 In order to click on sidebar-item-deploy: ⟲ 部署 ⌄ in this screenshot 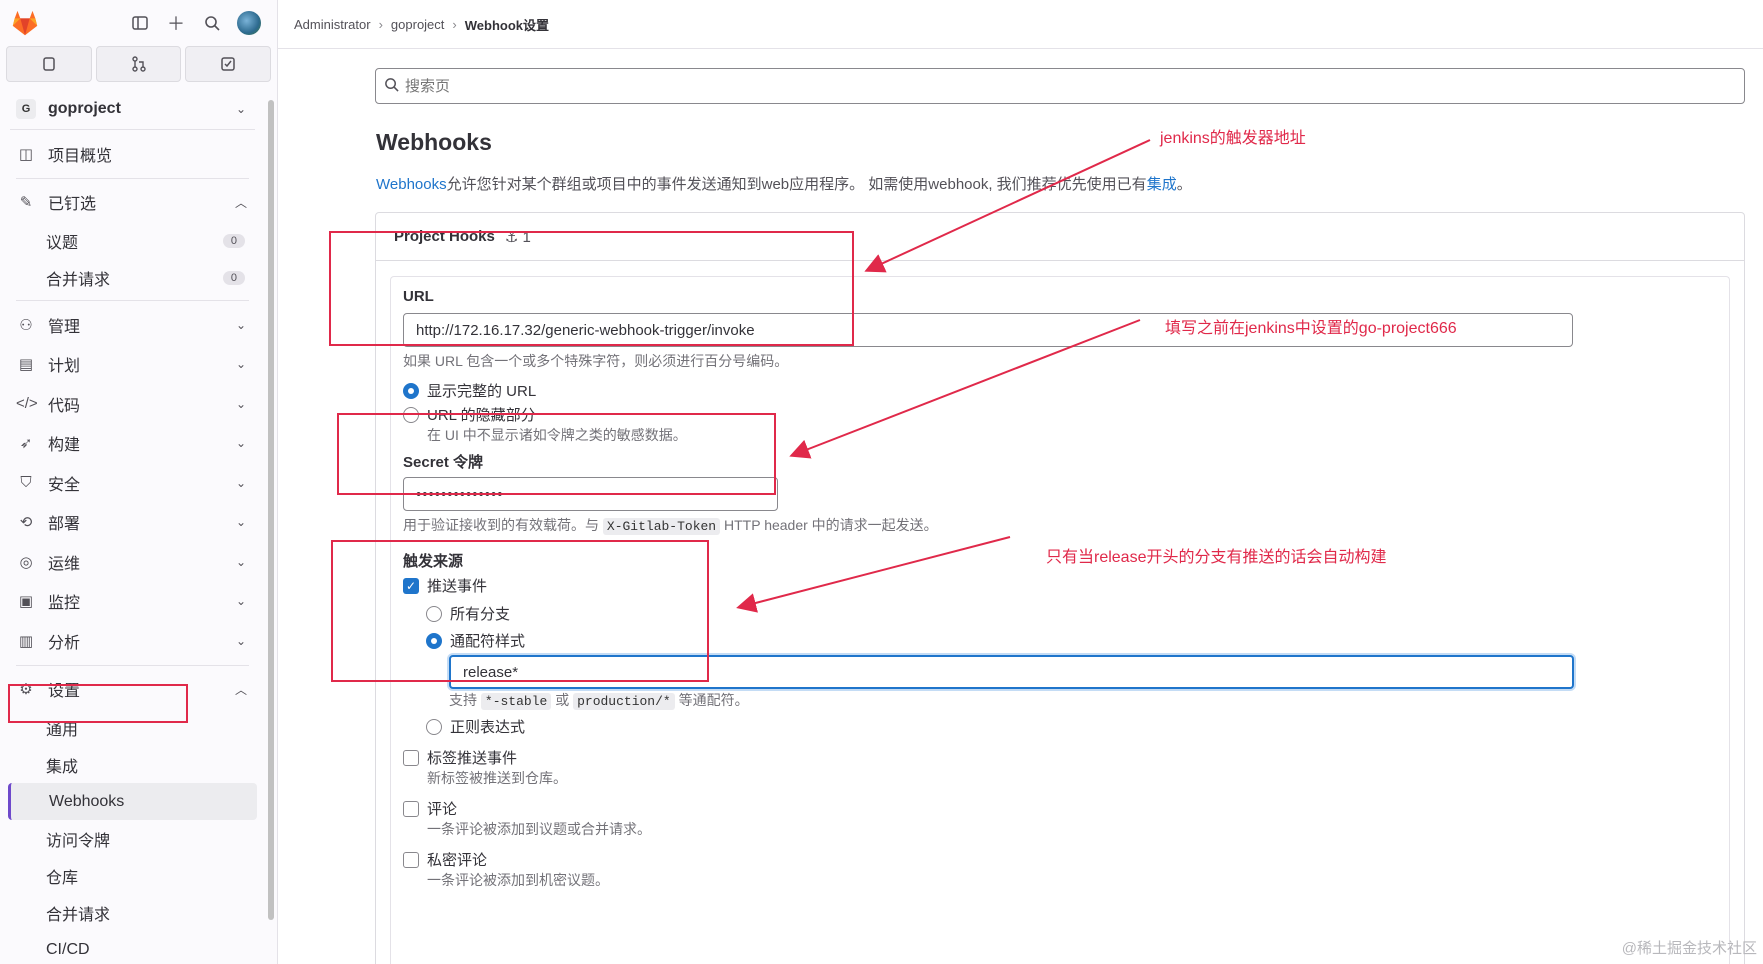, I will do `click(132, 523)`.